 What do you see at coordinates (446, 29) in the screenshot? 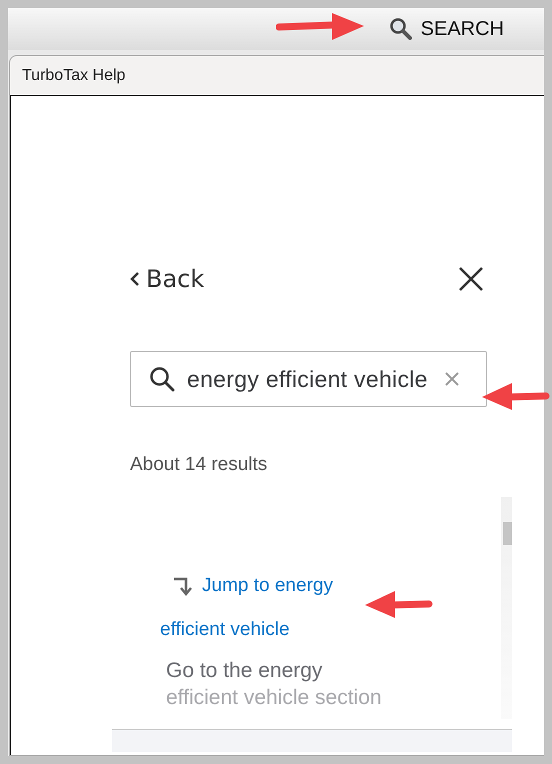
I see `search-link: SEARCH` at bounding box center [446, 29].